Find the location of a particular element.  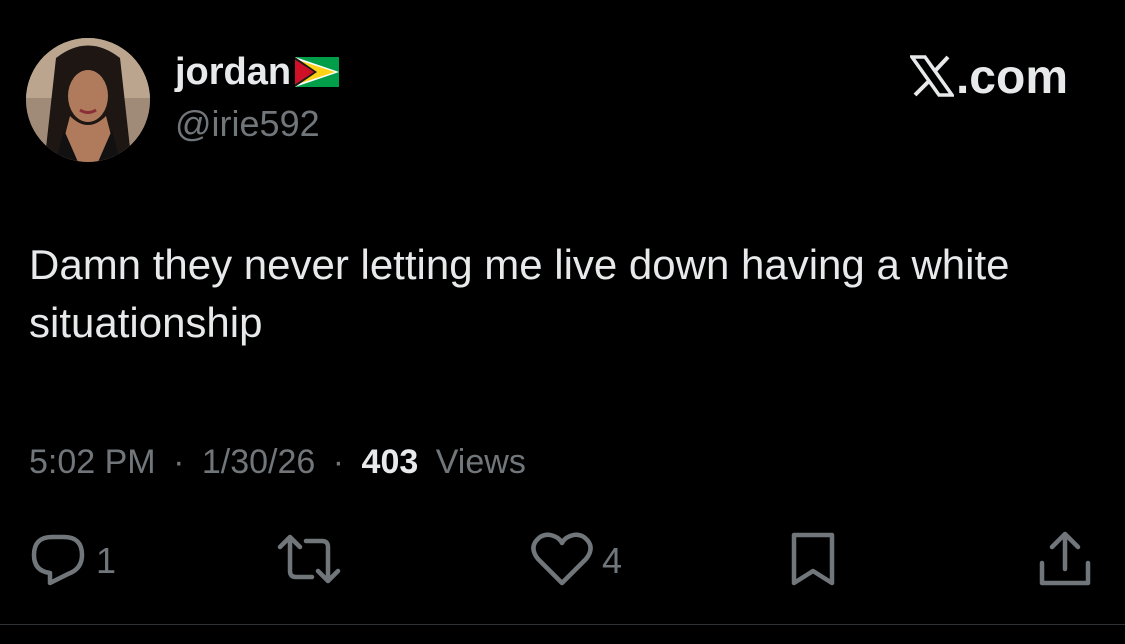

views-label: Views is located at coordinates (480, 462).